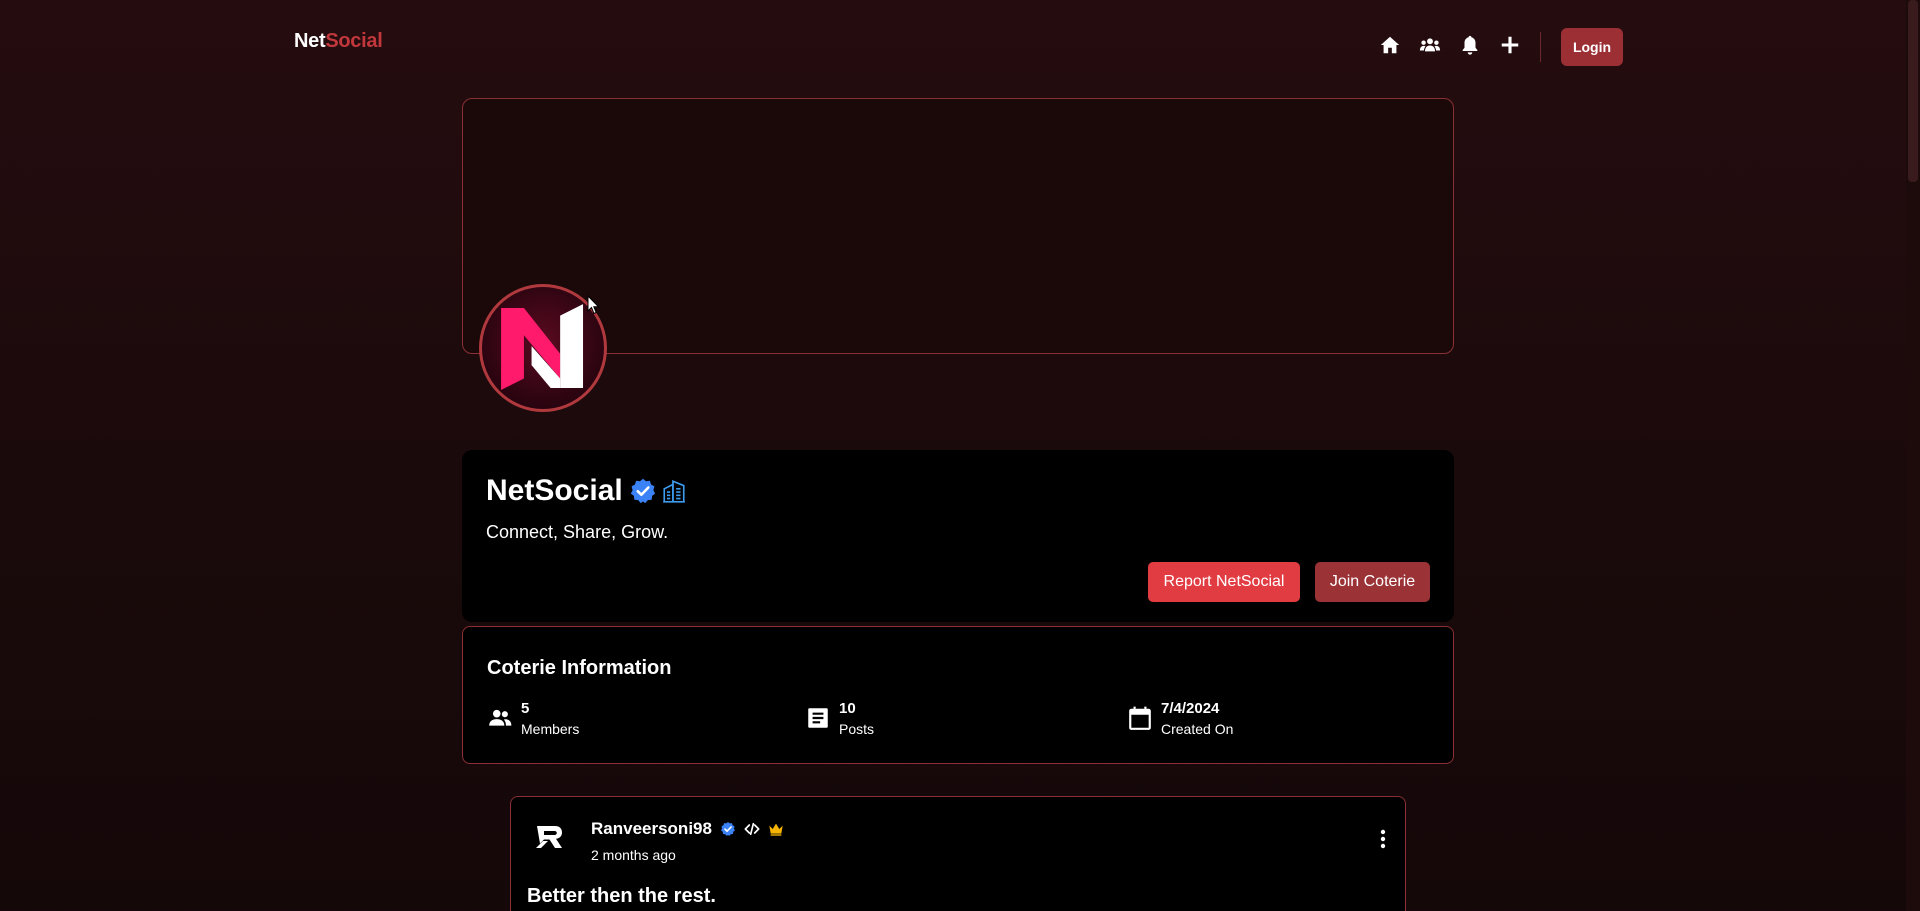  Describe the element at coordinates (752, 829) in the screenshot. I see `code-developer-icon` at that location.